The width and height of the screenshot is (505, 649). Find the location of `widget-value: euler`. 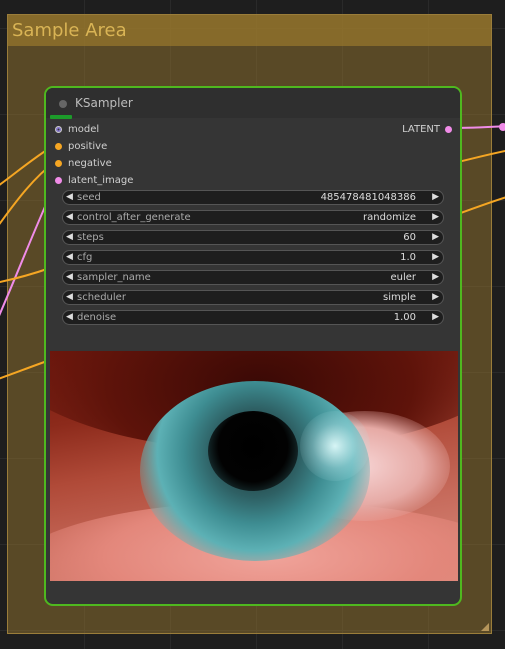

widget-value: euler is located at coordinates (403, 277).